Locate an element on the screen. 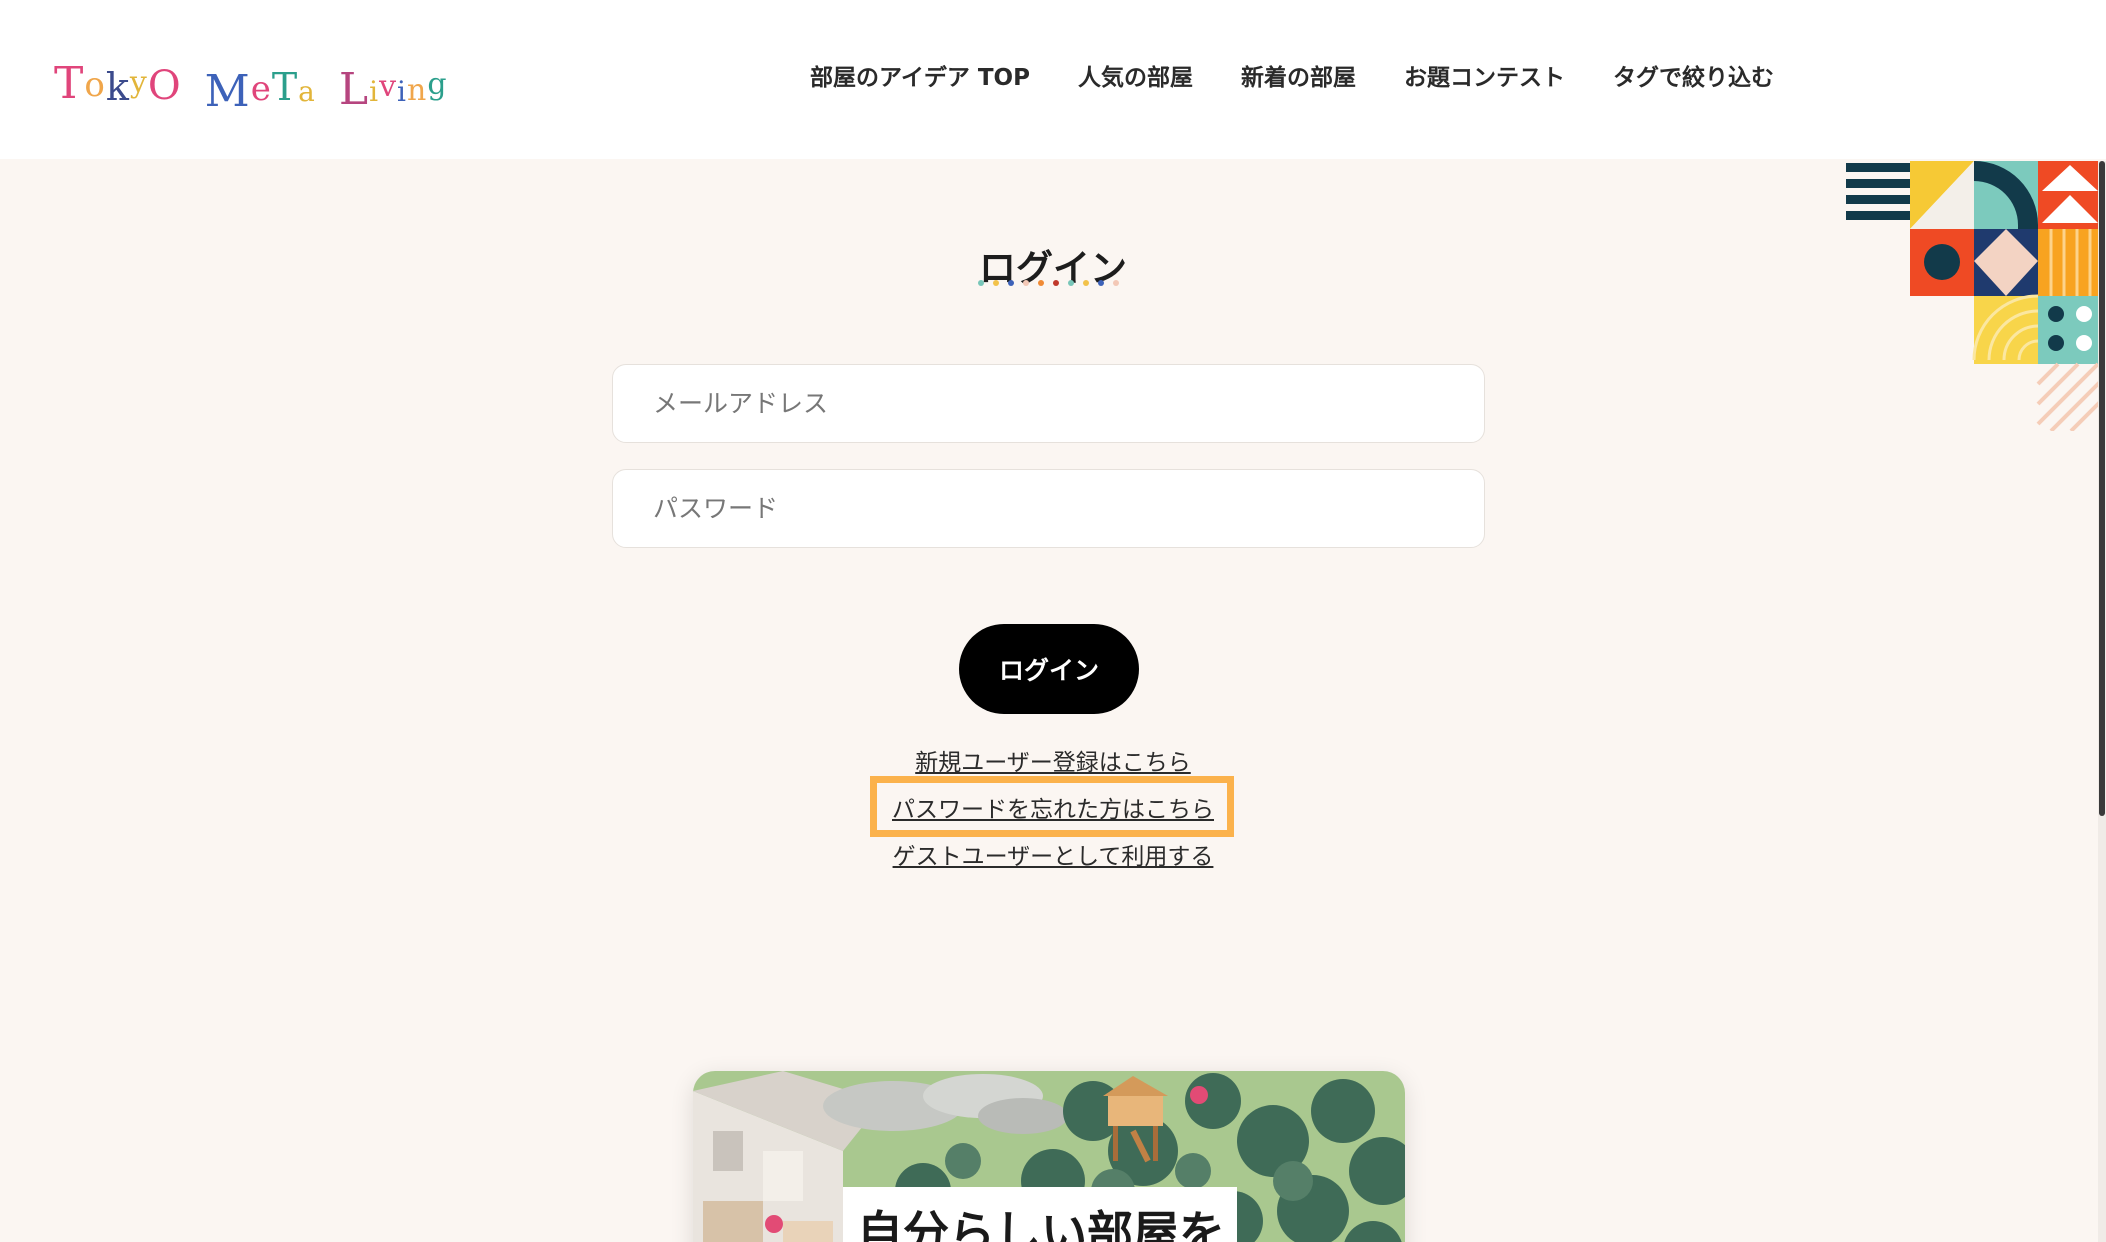 The height and width of the screenshot is (1242, 2106). forgot-password-link: パスワードを忘れた方はこちら is located at coordinates (1053, 810).